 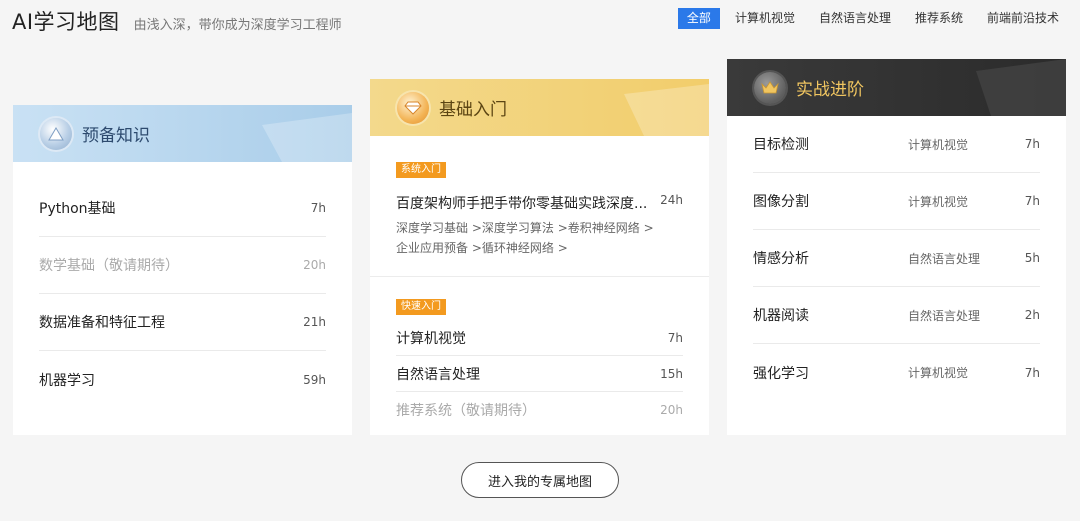 What do you see at coordinates (540, 480) in the screenshot?
I see `my-map-button: 进入我的专属地图` at bounding box center [540, 480].